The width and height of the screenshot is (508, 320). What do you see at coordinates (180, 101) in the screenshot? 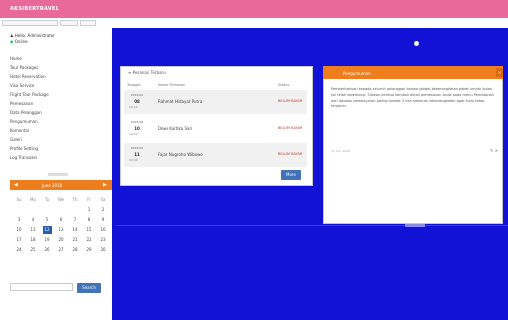
I see `row-name: Rahmat Hidayat Putra` at bounding box center [180, 101].